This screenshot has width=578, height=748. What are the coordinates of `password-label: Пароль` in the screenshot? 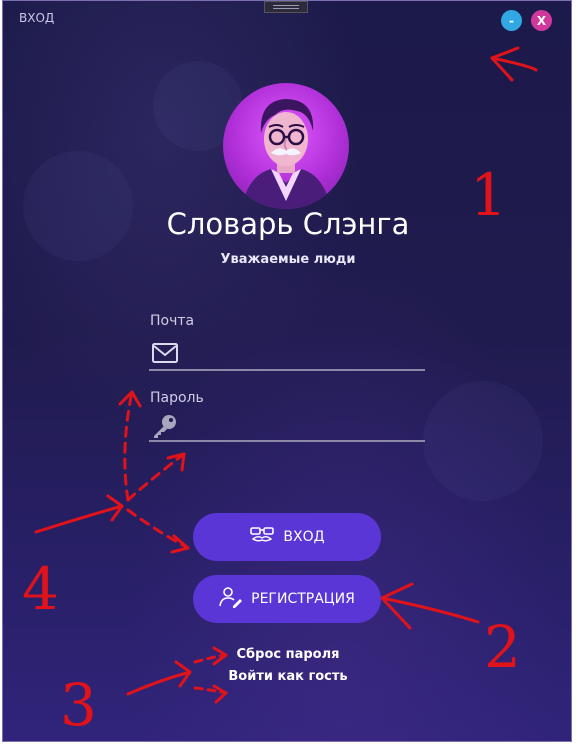 It's located at (177, 398).